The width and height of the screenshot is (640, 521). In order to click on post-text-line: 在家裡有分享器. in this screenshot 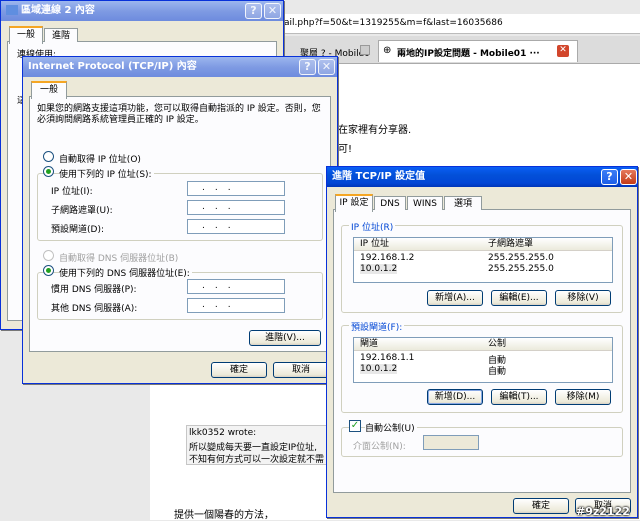, I will do `click(375, 130)`.